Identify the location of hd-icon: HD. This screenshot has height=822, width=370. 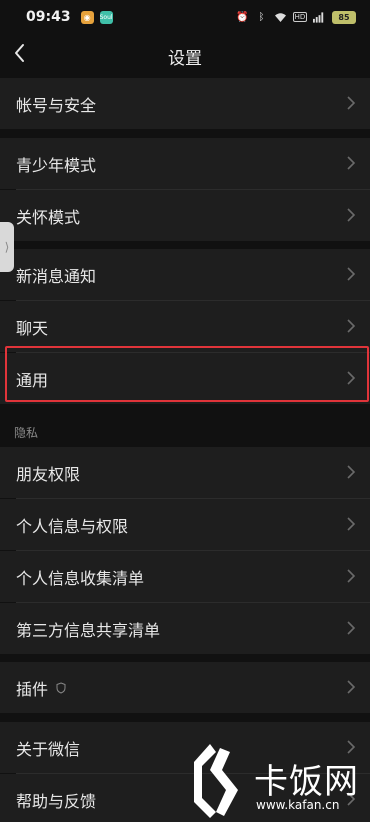
(300, 17).